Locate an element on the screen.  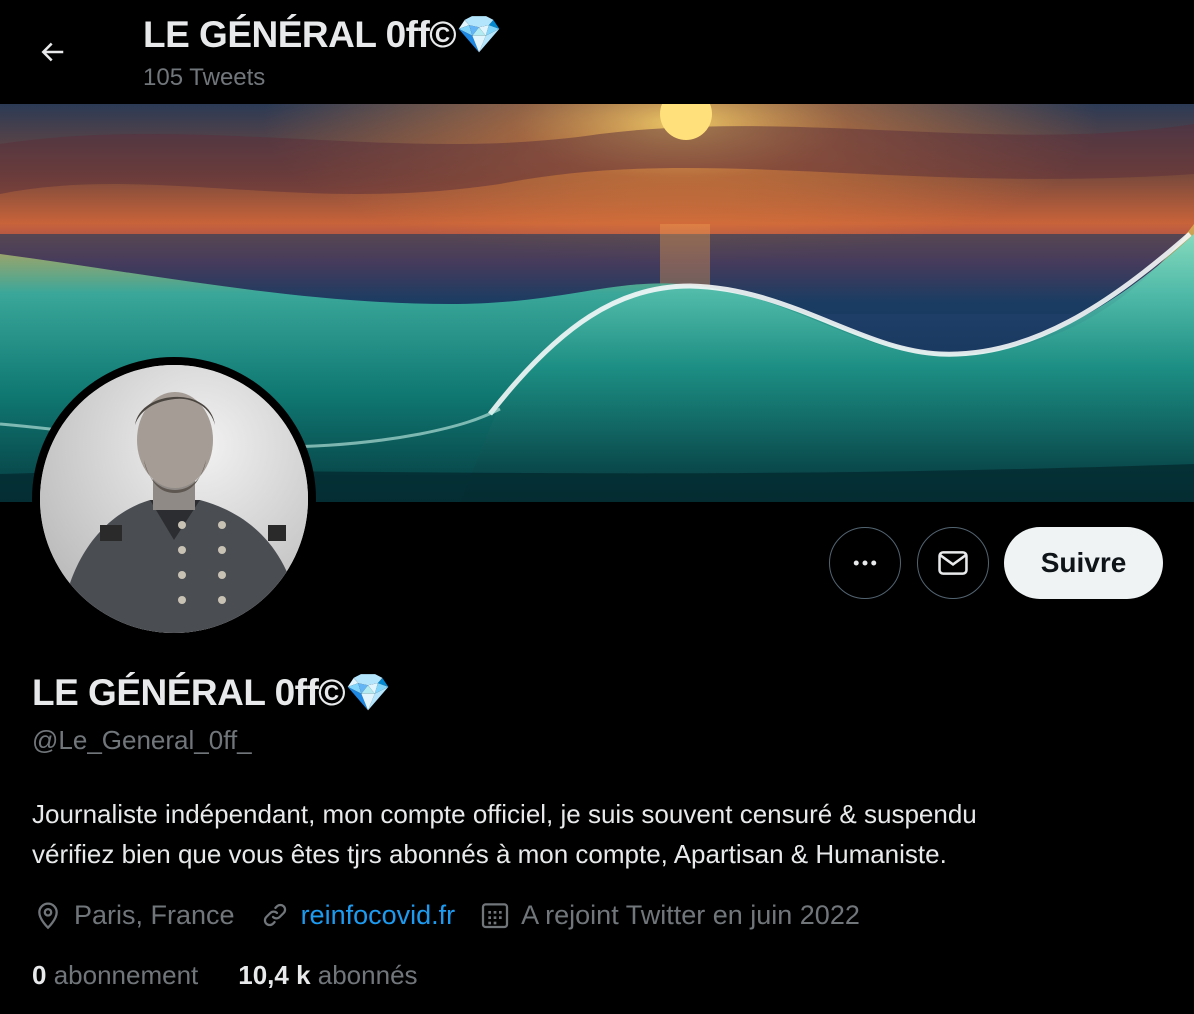
tweet-count: 105 Tweets is located at coordinates (204, 77).